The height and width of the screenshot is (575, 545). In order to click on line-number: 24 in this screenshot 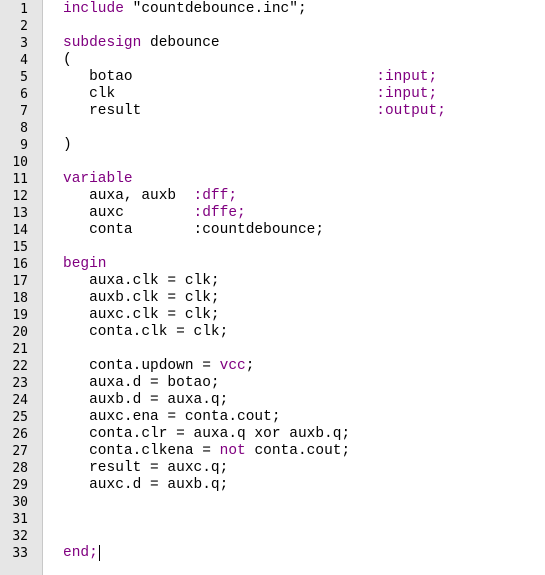, I will do `click(20, 400)`.